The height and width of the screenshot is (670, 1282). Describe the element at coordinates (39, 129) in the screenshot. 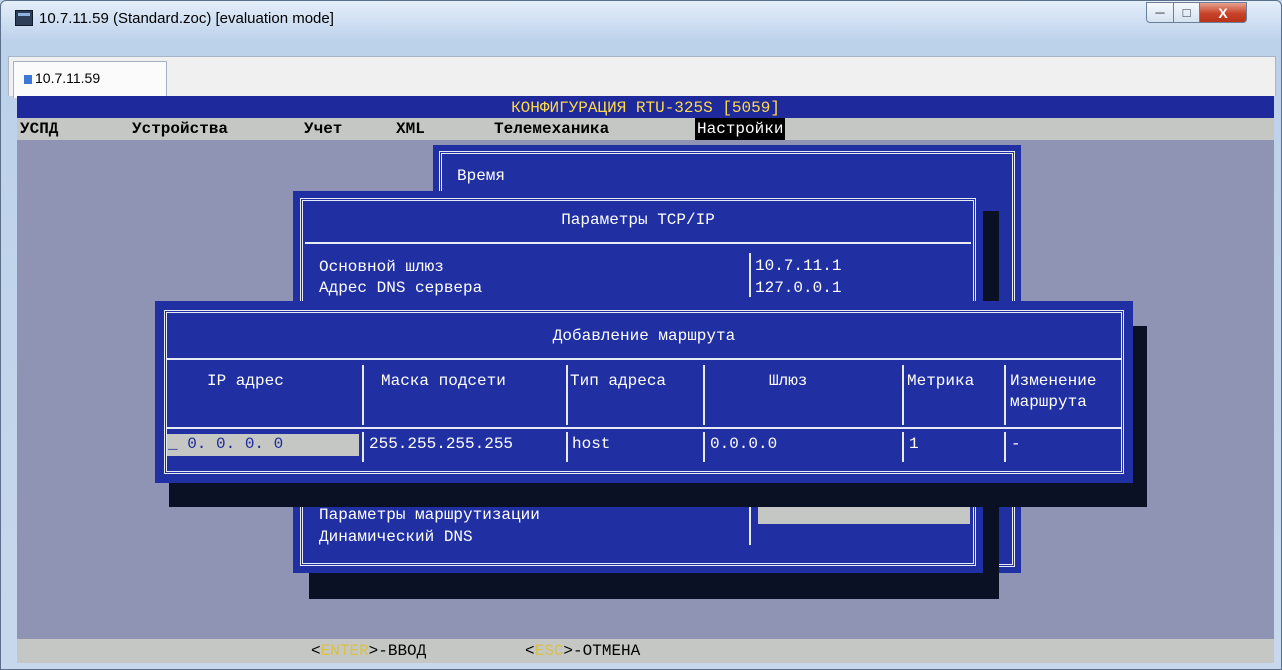

I see `menu-item-uspd: УСПД` at that location.